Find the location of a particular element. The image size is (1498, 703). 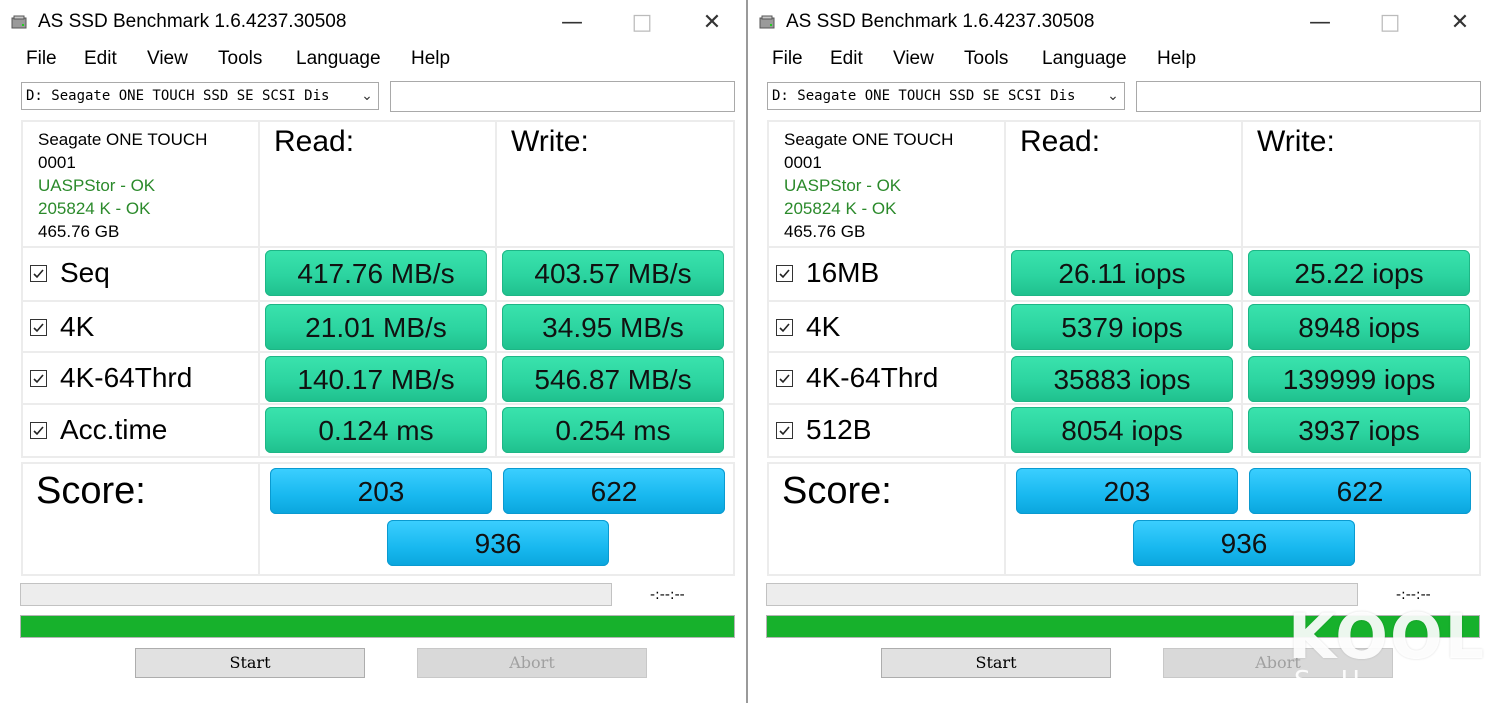

16mb-write-value: 25.22 iops is located at coordinates (1359, 273).